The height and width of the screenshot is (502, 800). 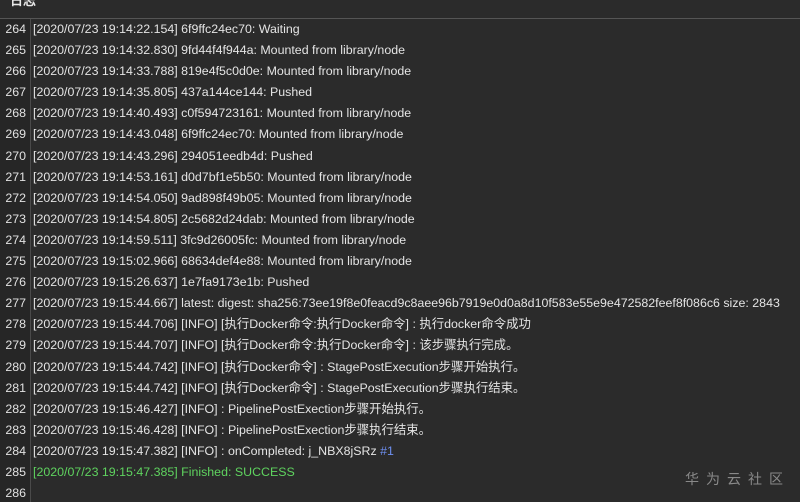 I want to click on line-number: 281, so click(x=15, y=387).